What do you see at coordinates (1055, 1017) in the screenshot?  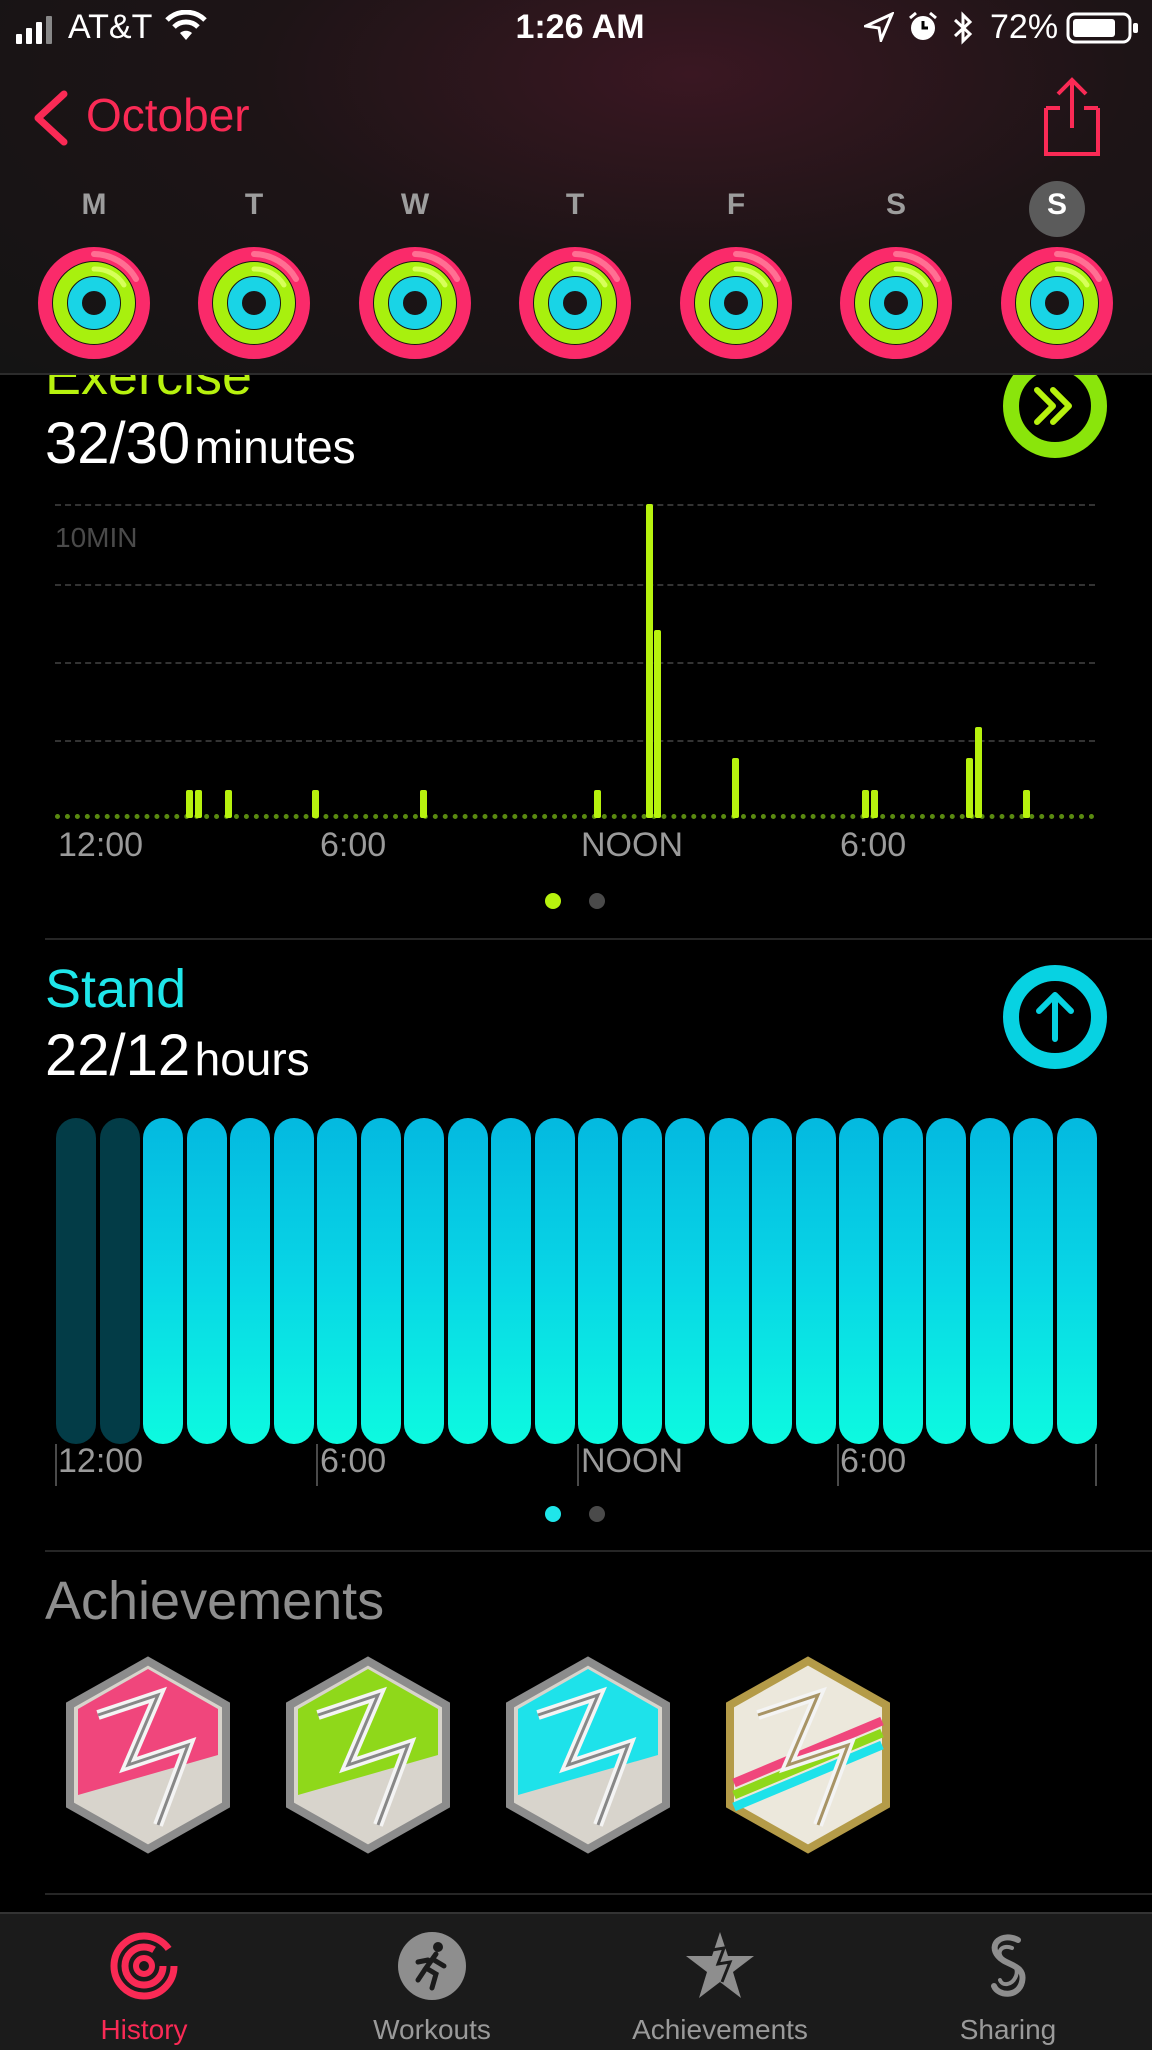 I see `stand-ring-icon` at bounding box center [1055, 1017].